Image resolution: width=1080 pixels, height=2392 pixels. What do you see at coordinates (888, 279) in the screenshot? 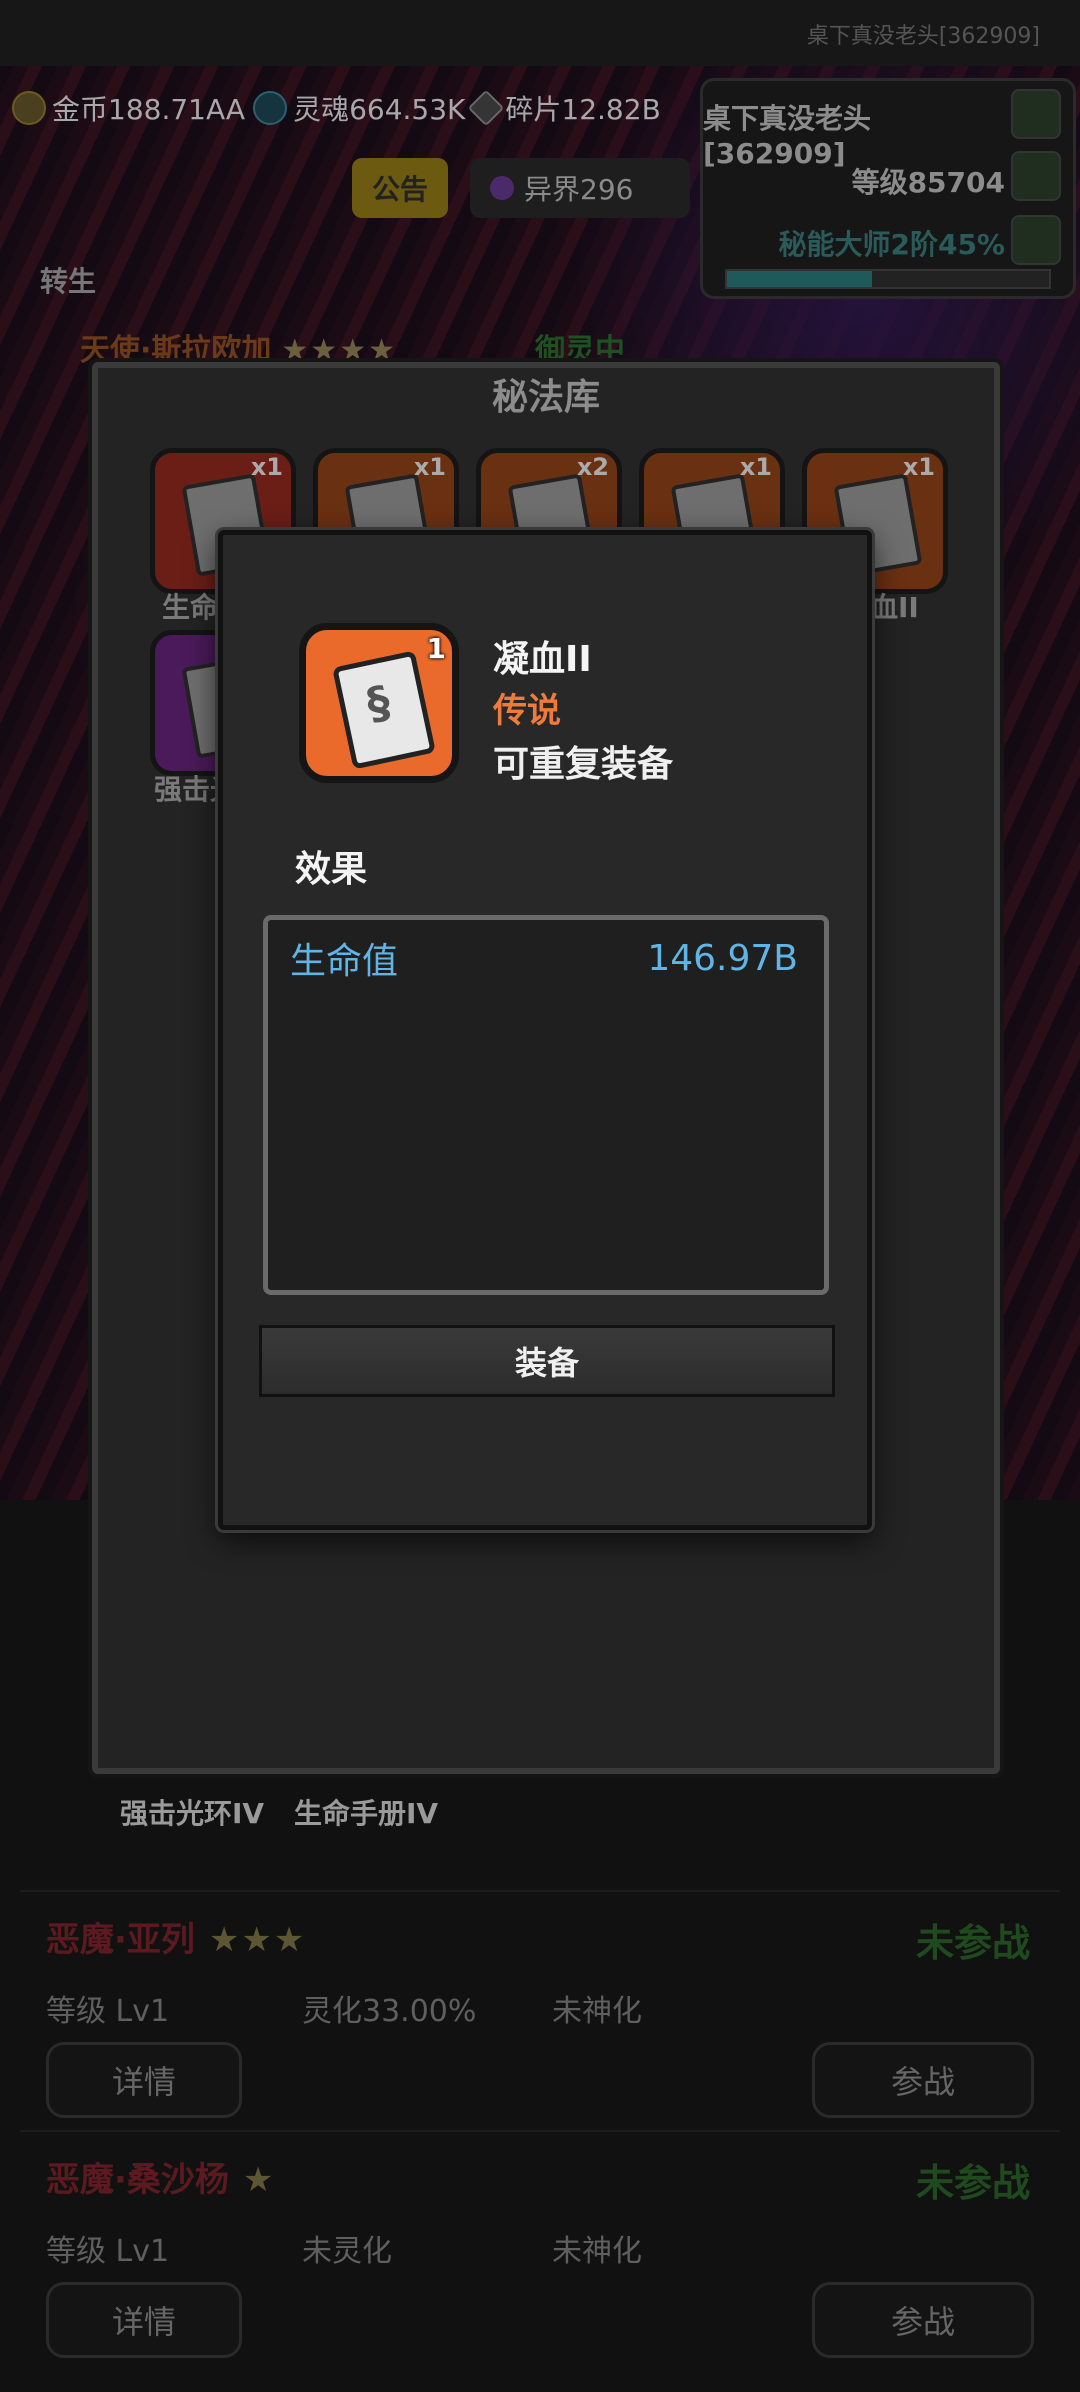
I see `rank-progress-bar` at bounding box center [888, 279].